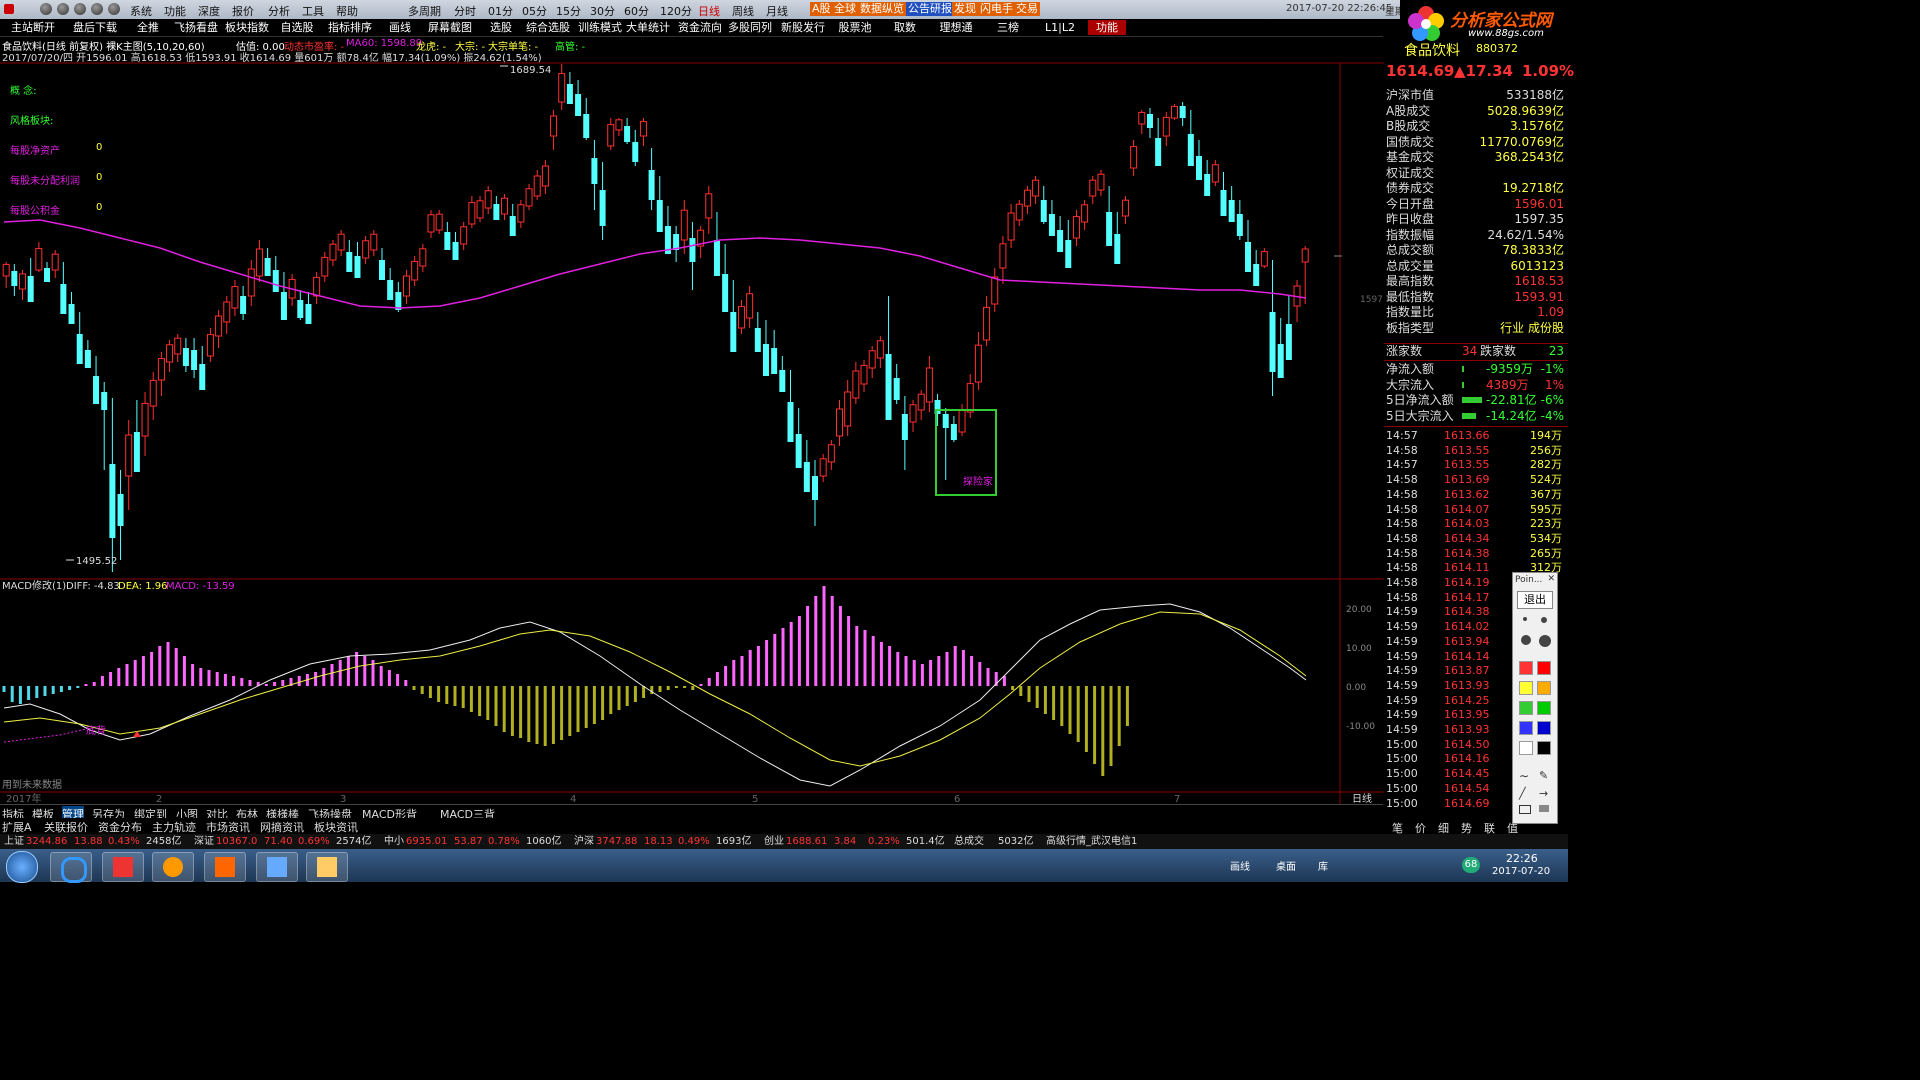  Describe the element at coordinates (66, 827) in the screenshot. I see `info-tab: 关联报价` at that location.